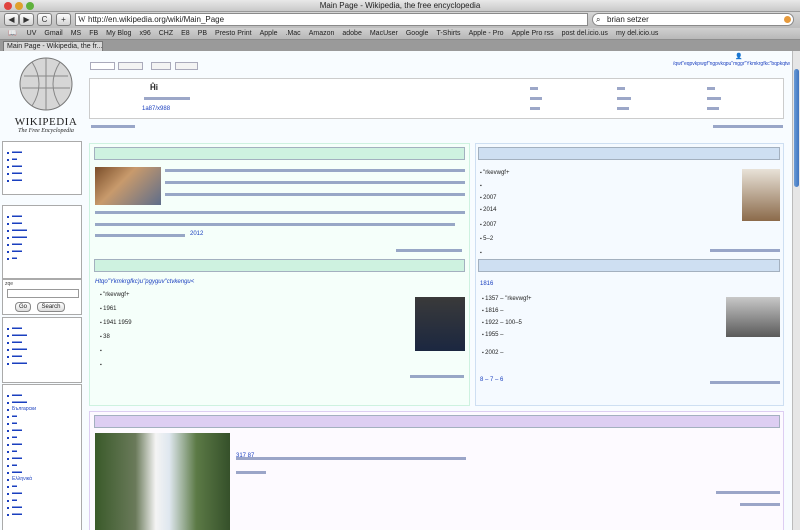 The width and height of the screenshot is (800, 530). I want to click on tab-article, so click(102, 66).